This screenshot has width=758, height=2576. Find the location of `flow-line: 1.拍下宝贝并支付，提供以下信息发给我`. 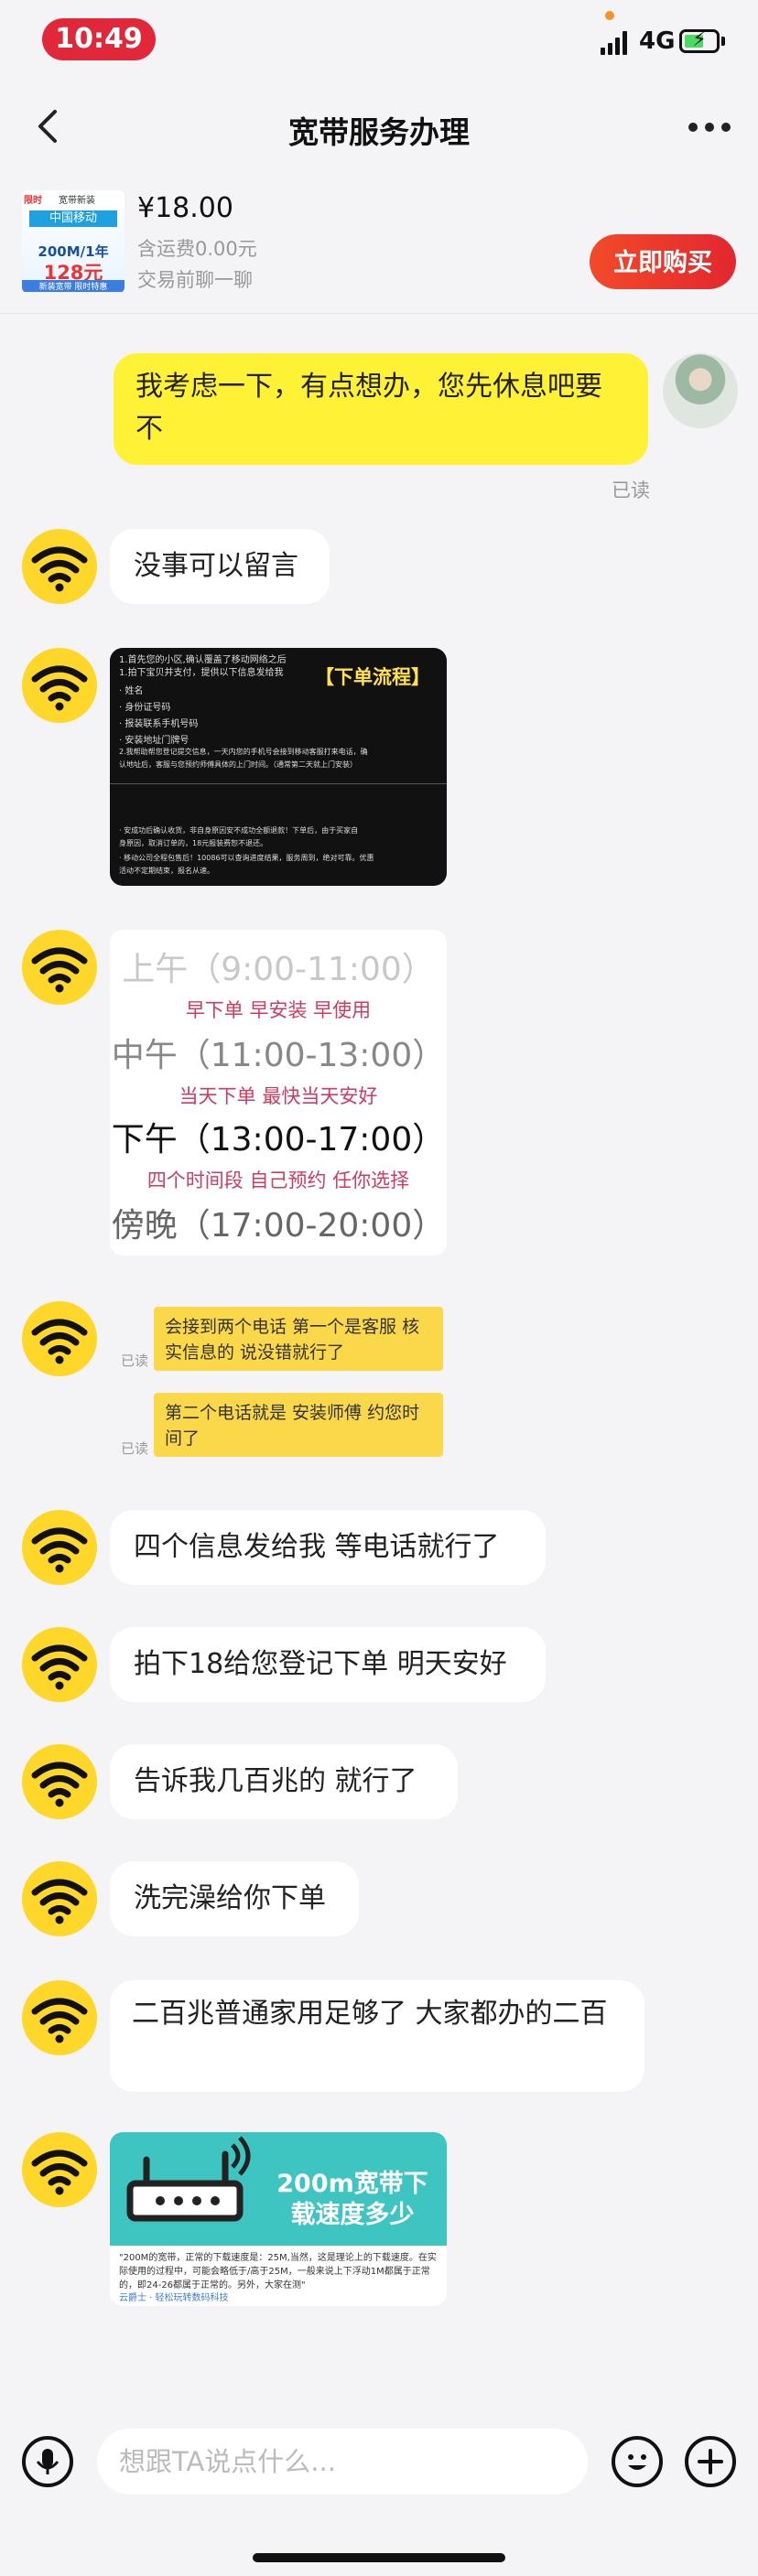

flow-line: 1.拍下宝贝并支付，提供以下信息发给我 is located at coordinates (201, 673).